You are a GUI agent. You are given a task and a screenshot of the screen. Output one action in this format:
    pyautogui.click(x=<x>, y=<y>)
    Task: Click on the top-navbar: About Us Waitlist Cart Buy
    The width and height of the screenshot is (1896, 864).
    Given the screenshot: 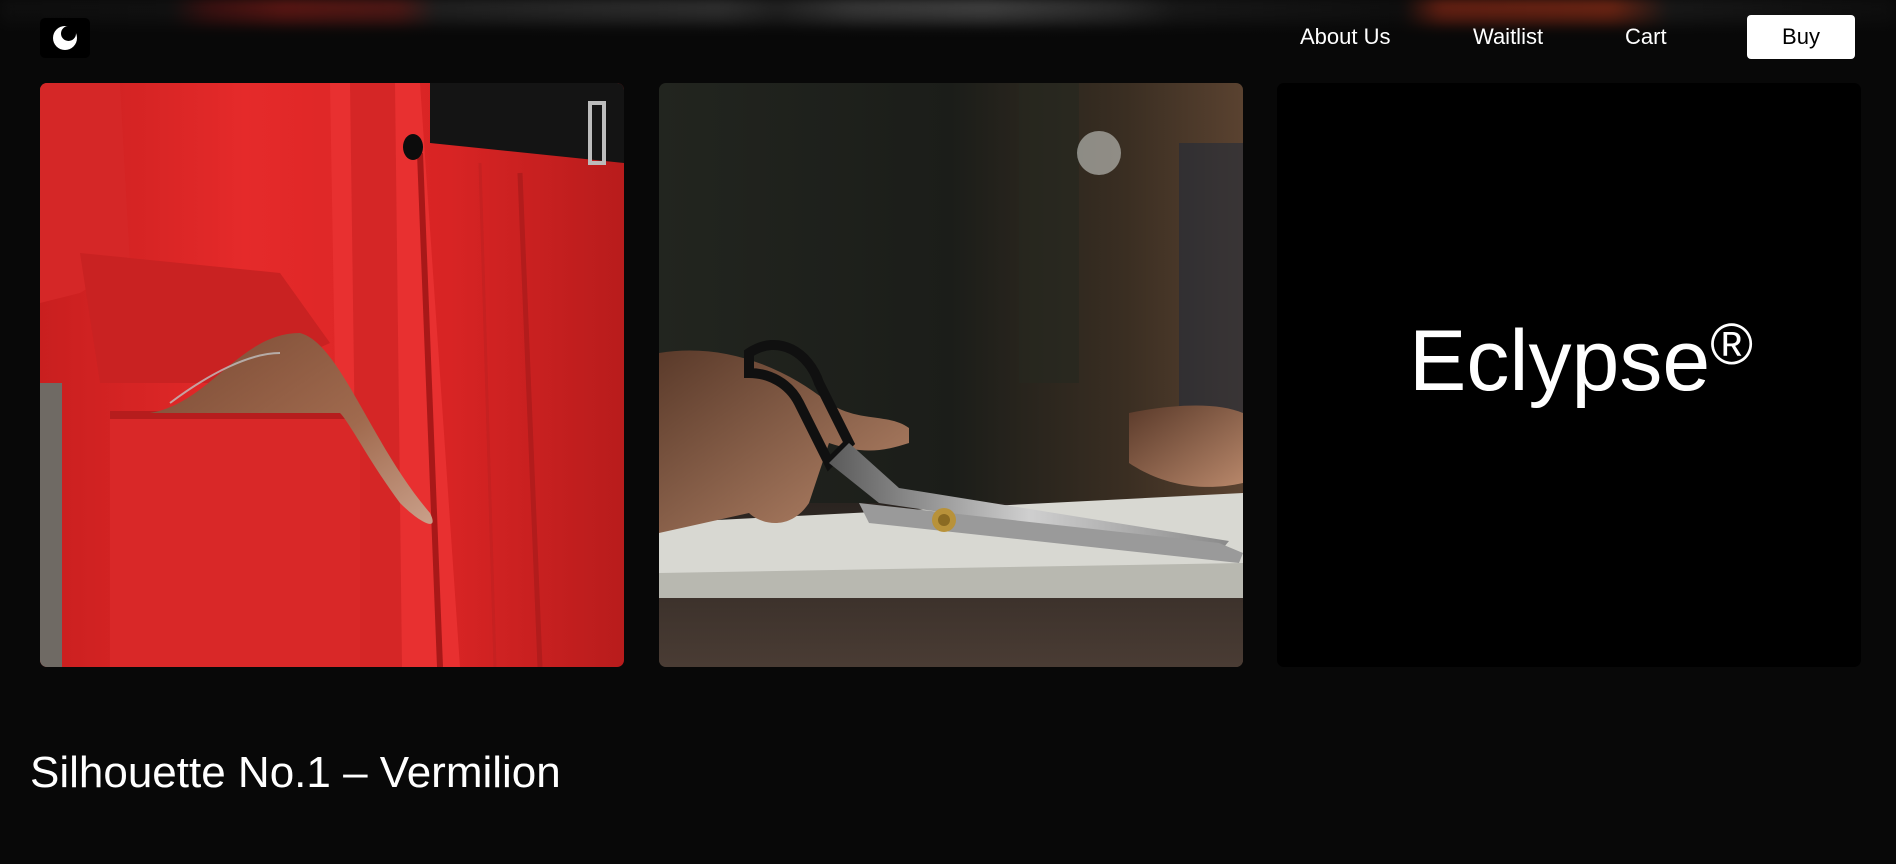 What is the action you would take?
    pyautogui.click(x=948, y=37)
    